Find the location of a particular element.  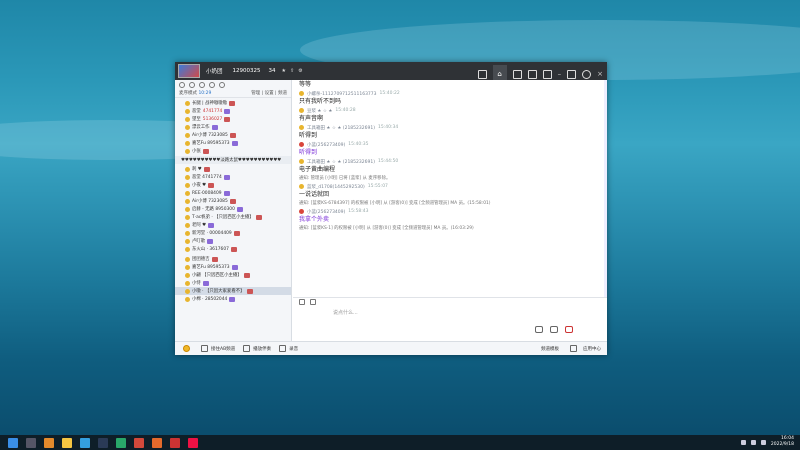

location-icon is located at coordinates (202, 85).